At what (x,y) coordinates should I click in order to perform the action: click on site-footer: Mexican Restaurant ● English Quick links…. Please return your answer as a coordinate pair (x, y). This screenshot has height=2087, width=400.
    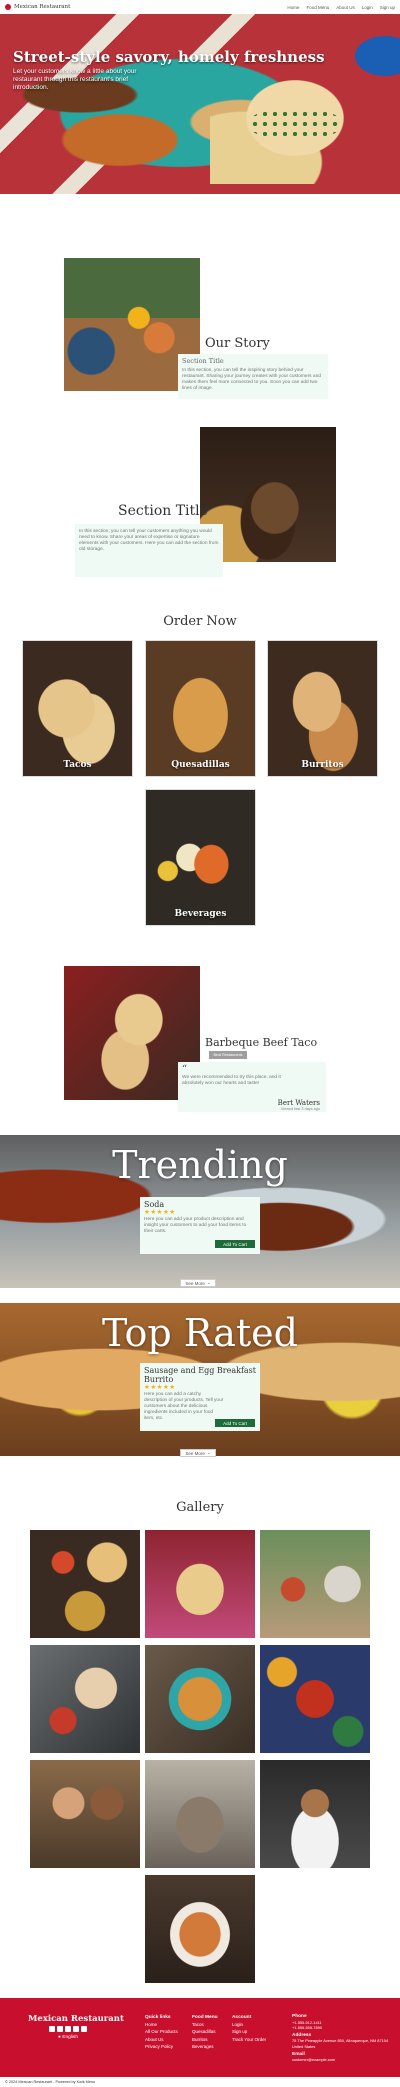
    Looking at the image, I should click on (200, 2037).